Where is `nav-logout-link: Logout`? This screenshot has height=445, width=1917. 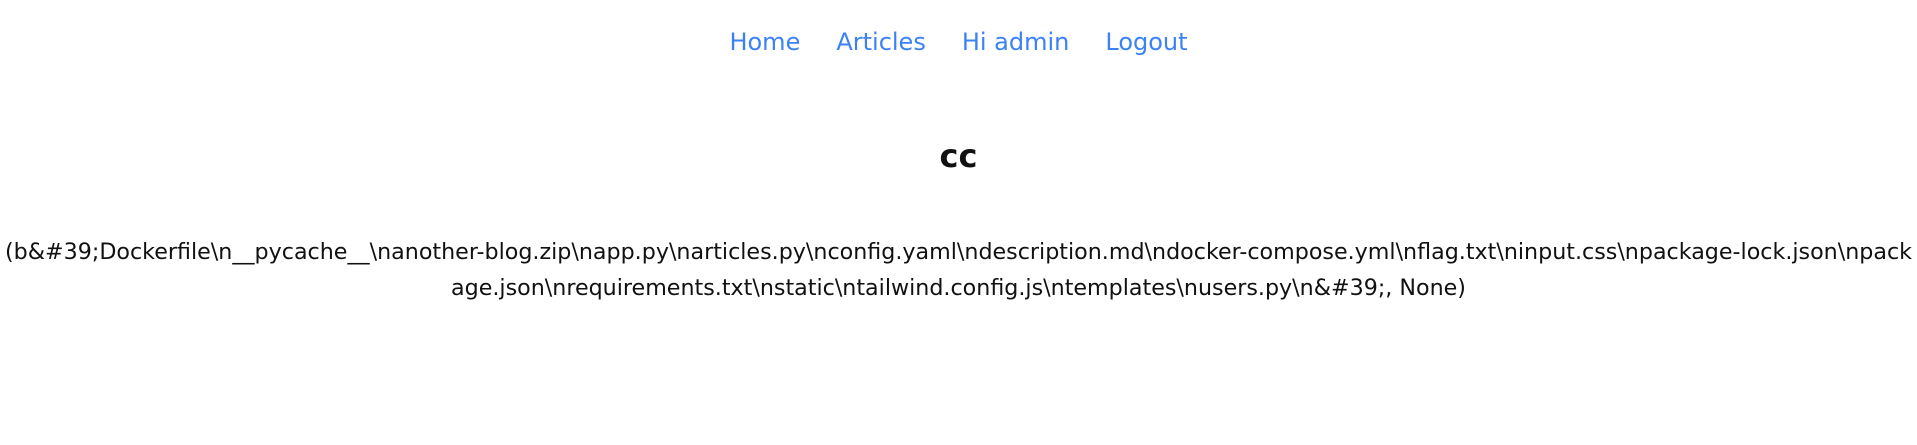
nav-logout-link: Logout is located at coordinates (1146, 42).